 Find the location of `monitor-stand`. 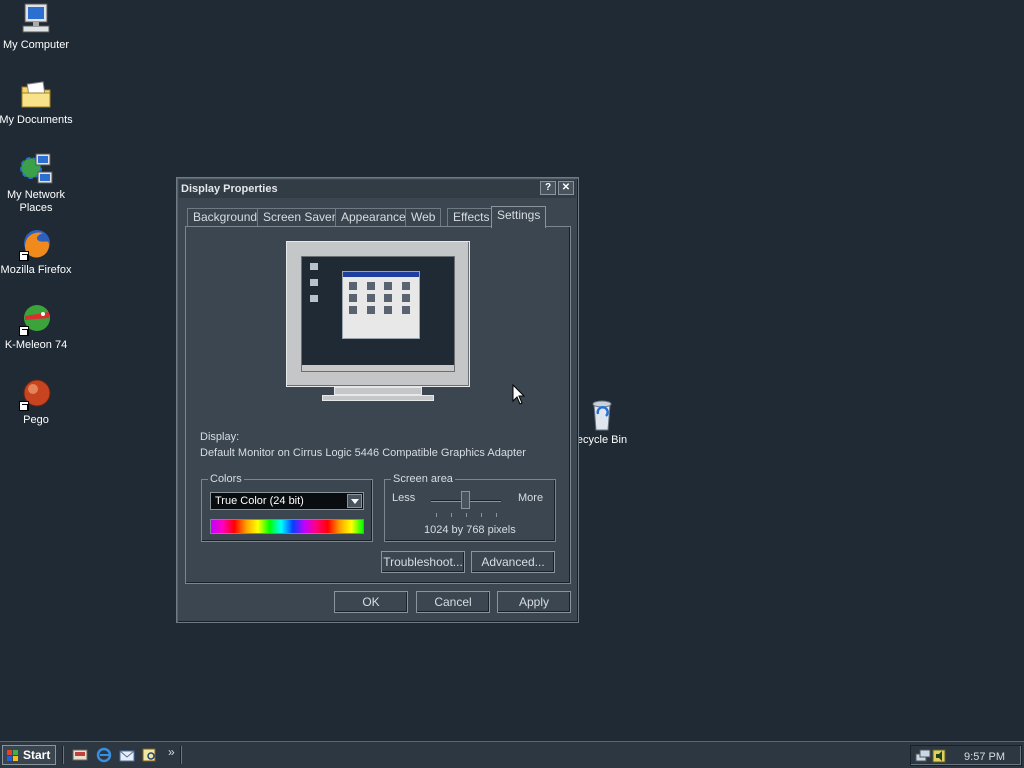

monitor-stand is located at coordinates (378, 391).